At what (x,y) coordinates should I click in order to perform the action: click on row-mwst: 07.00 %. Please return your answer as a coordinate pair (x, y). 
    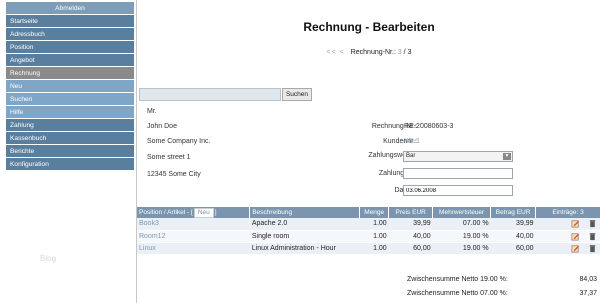
    Looking at the image, I should click on (461, 224).